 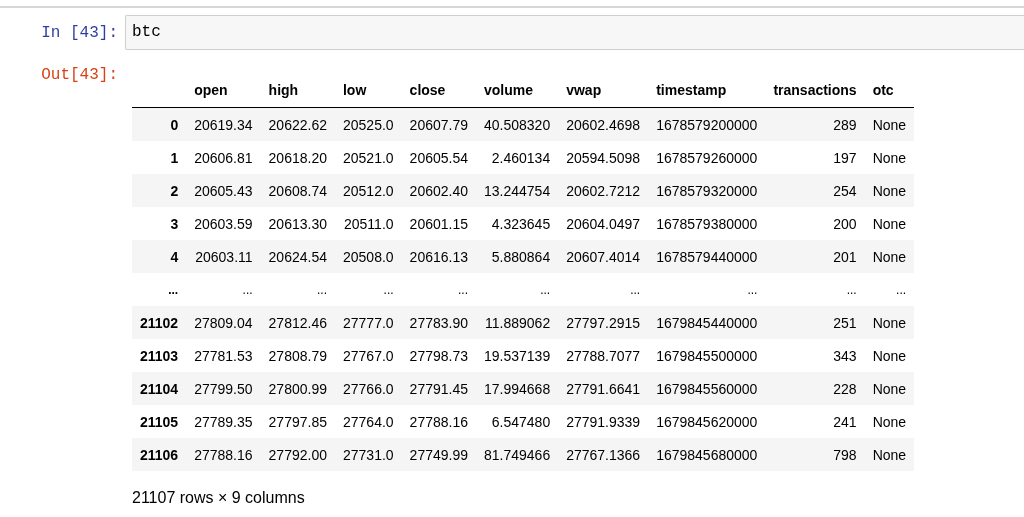 What do you see at coordinates (297, 388) in the screenshot?
I see `table-cell: 27800.99` at bounding box center [297, 388].